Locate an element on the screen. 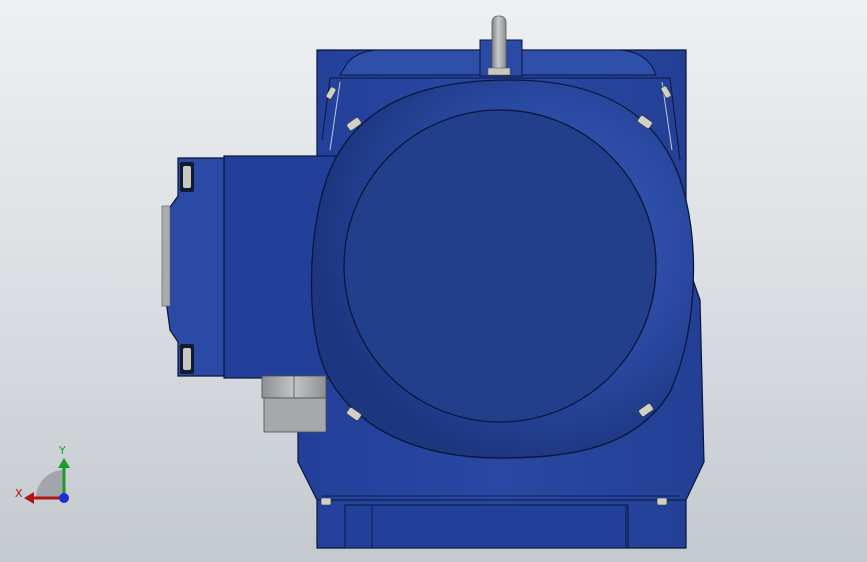 The width and height of the screenshot is (867, 562). x-axis-label: X is located at coordinates (19, 493).